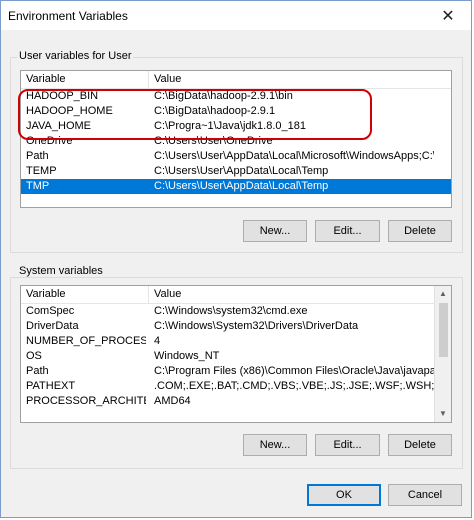 The image size is (474, 520). I want to click on scrollbar-thumb, so click(443, 330).